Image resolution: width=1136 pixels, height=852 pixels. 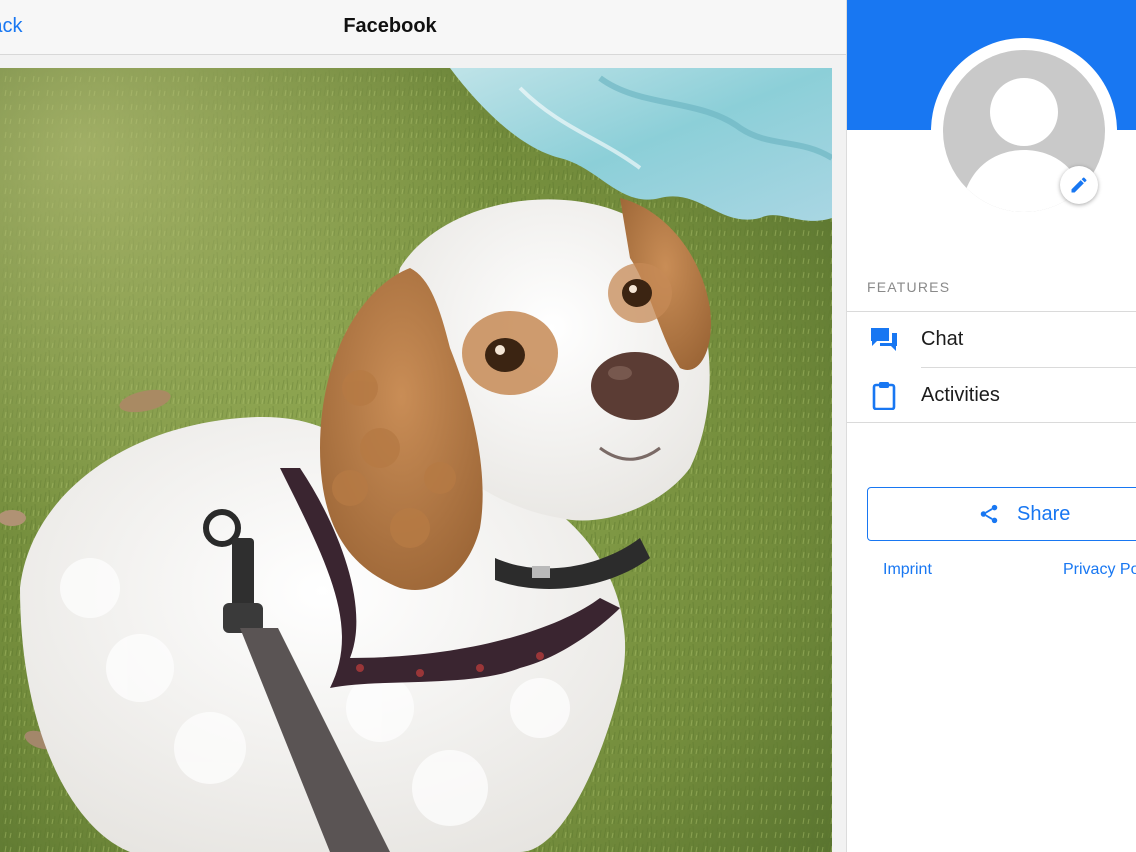 I want to click on divider, so click(x=991, y=422).